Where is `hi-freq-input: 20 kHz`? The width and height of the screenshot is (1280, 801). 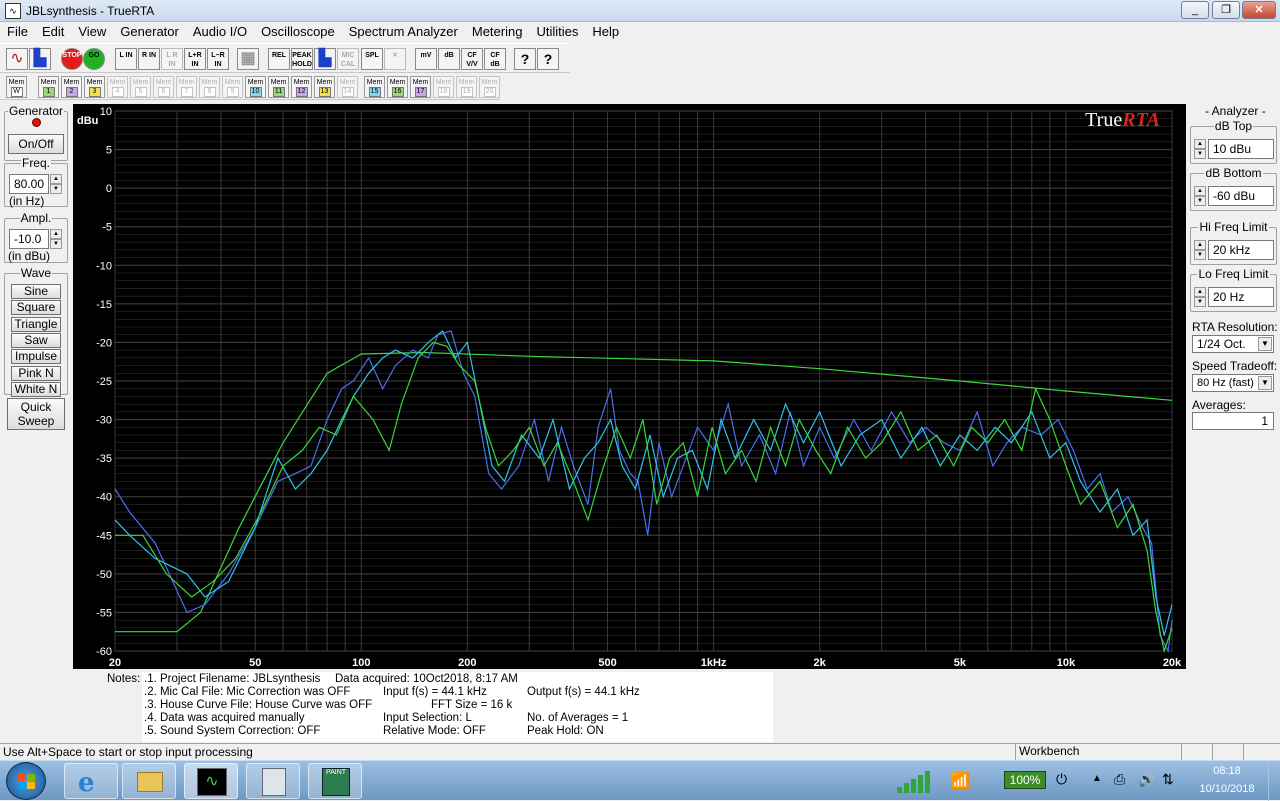
hi-freq-input: 20 kHz is located at coordinates (1241, 250).